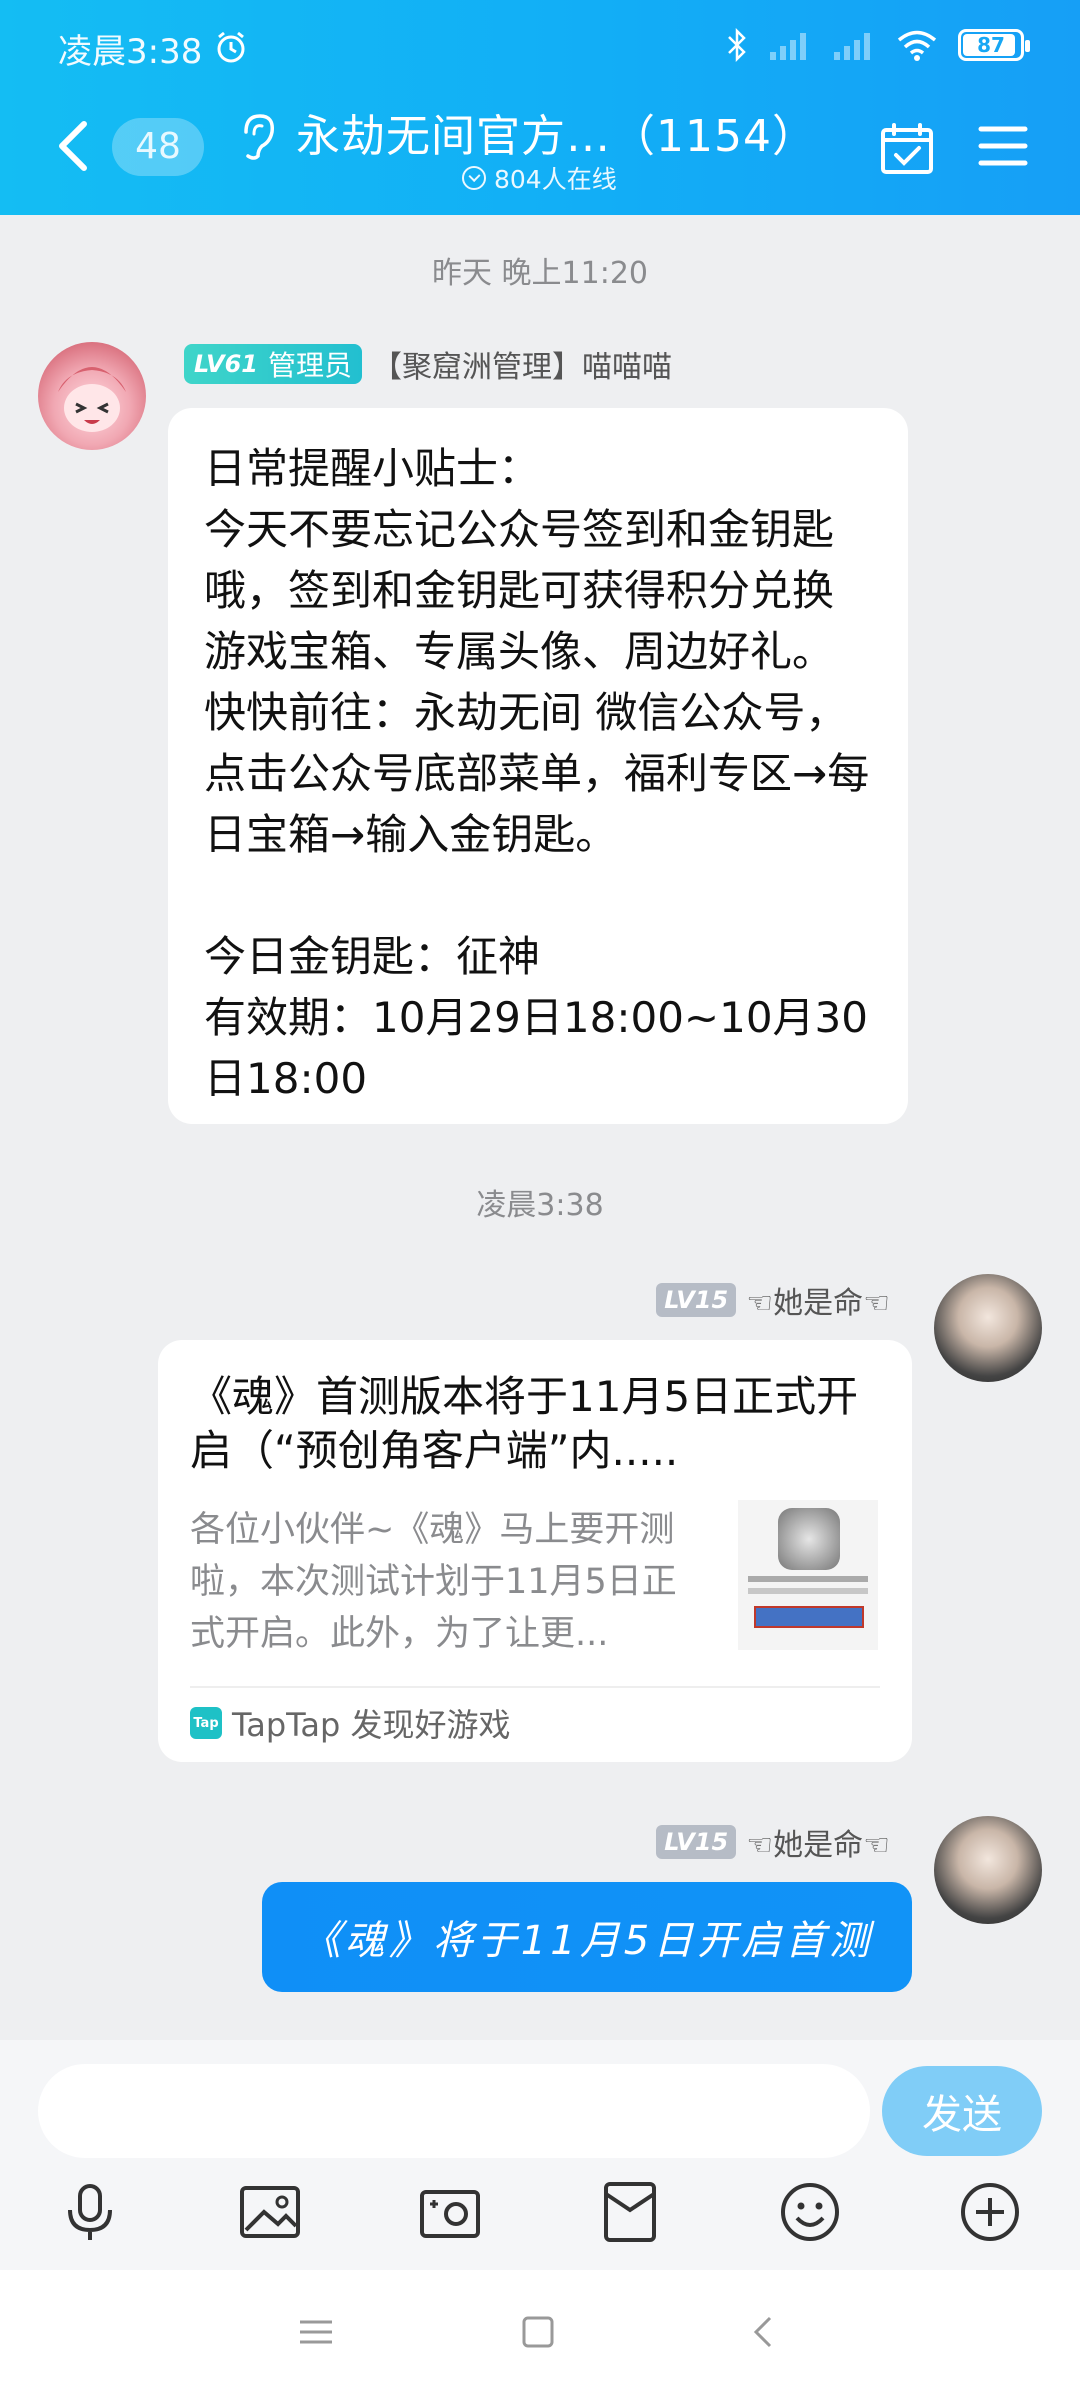 The image size is (1080, 2400). I want to click on message-input, so click(454, 2111).